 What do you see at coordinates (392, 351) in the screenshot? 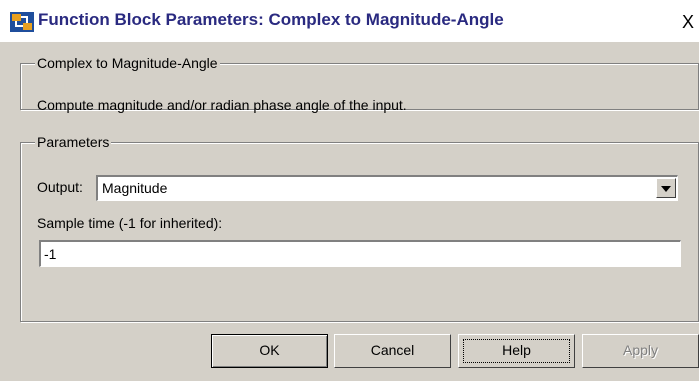
I see `cancel-button: Cancel` at bounding box center [392, 351].